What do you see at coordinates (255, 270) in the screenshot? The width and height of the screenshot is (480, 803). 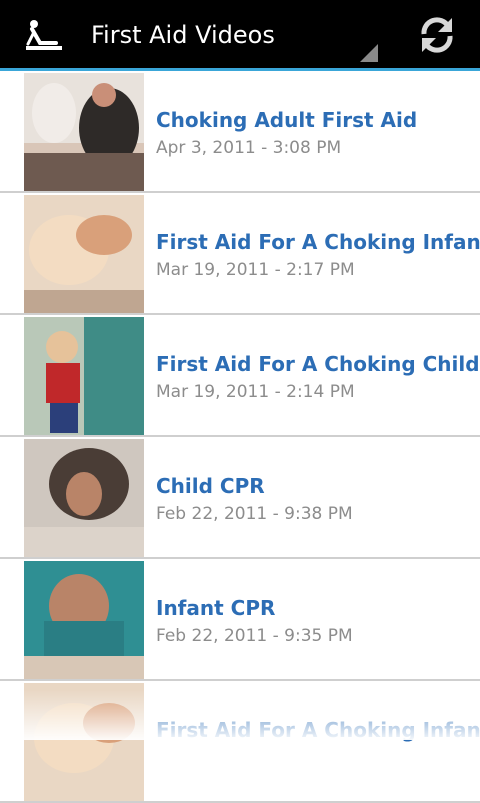 I see `video-date: Mar 19, 2011 - 2:17 PM` at bounding box center [255, 270].